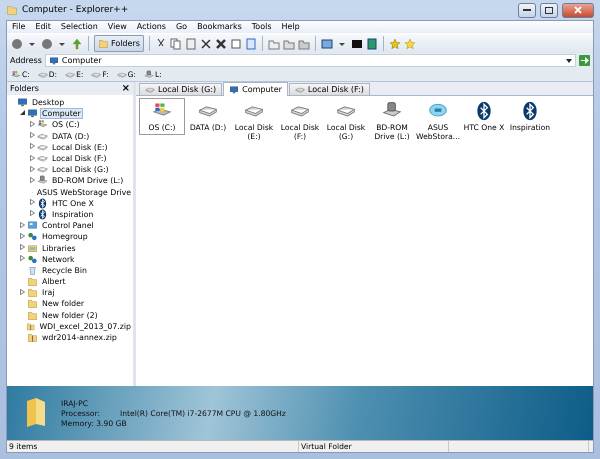 The width and height of the screenshot is (600, 459). I want to click on address-field: Computer, so click(310, 60).